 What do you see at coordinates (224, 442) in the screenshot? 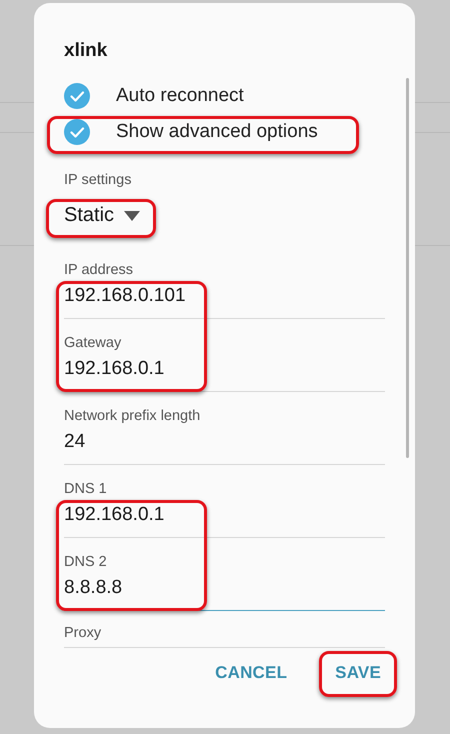
I see `input-field: 24` at bounding box center [224, 442].